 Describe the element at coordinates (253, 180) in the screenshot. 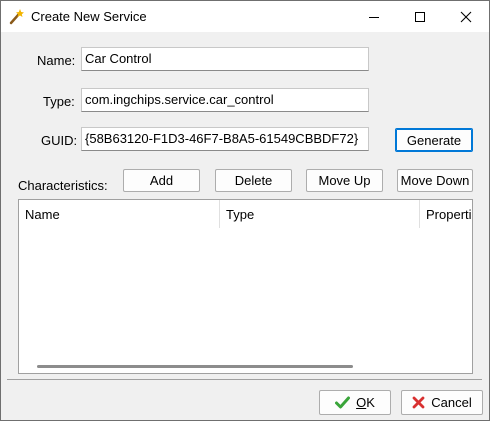

I see `delete-button: Delete` at that location.